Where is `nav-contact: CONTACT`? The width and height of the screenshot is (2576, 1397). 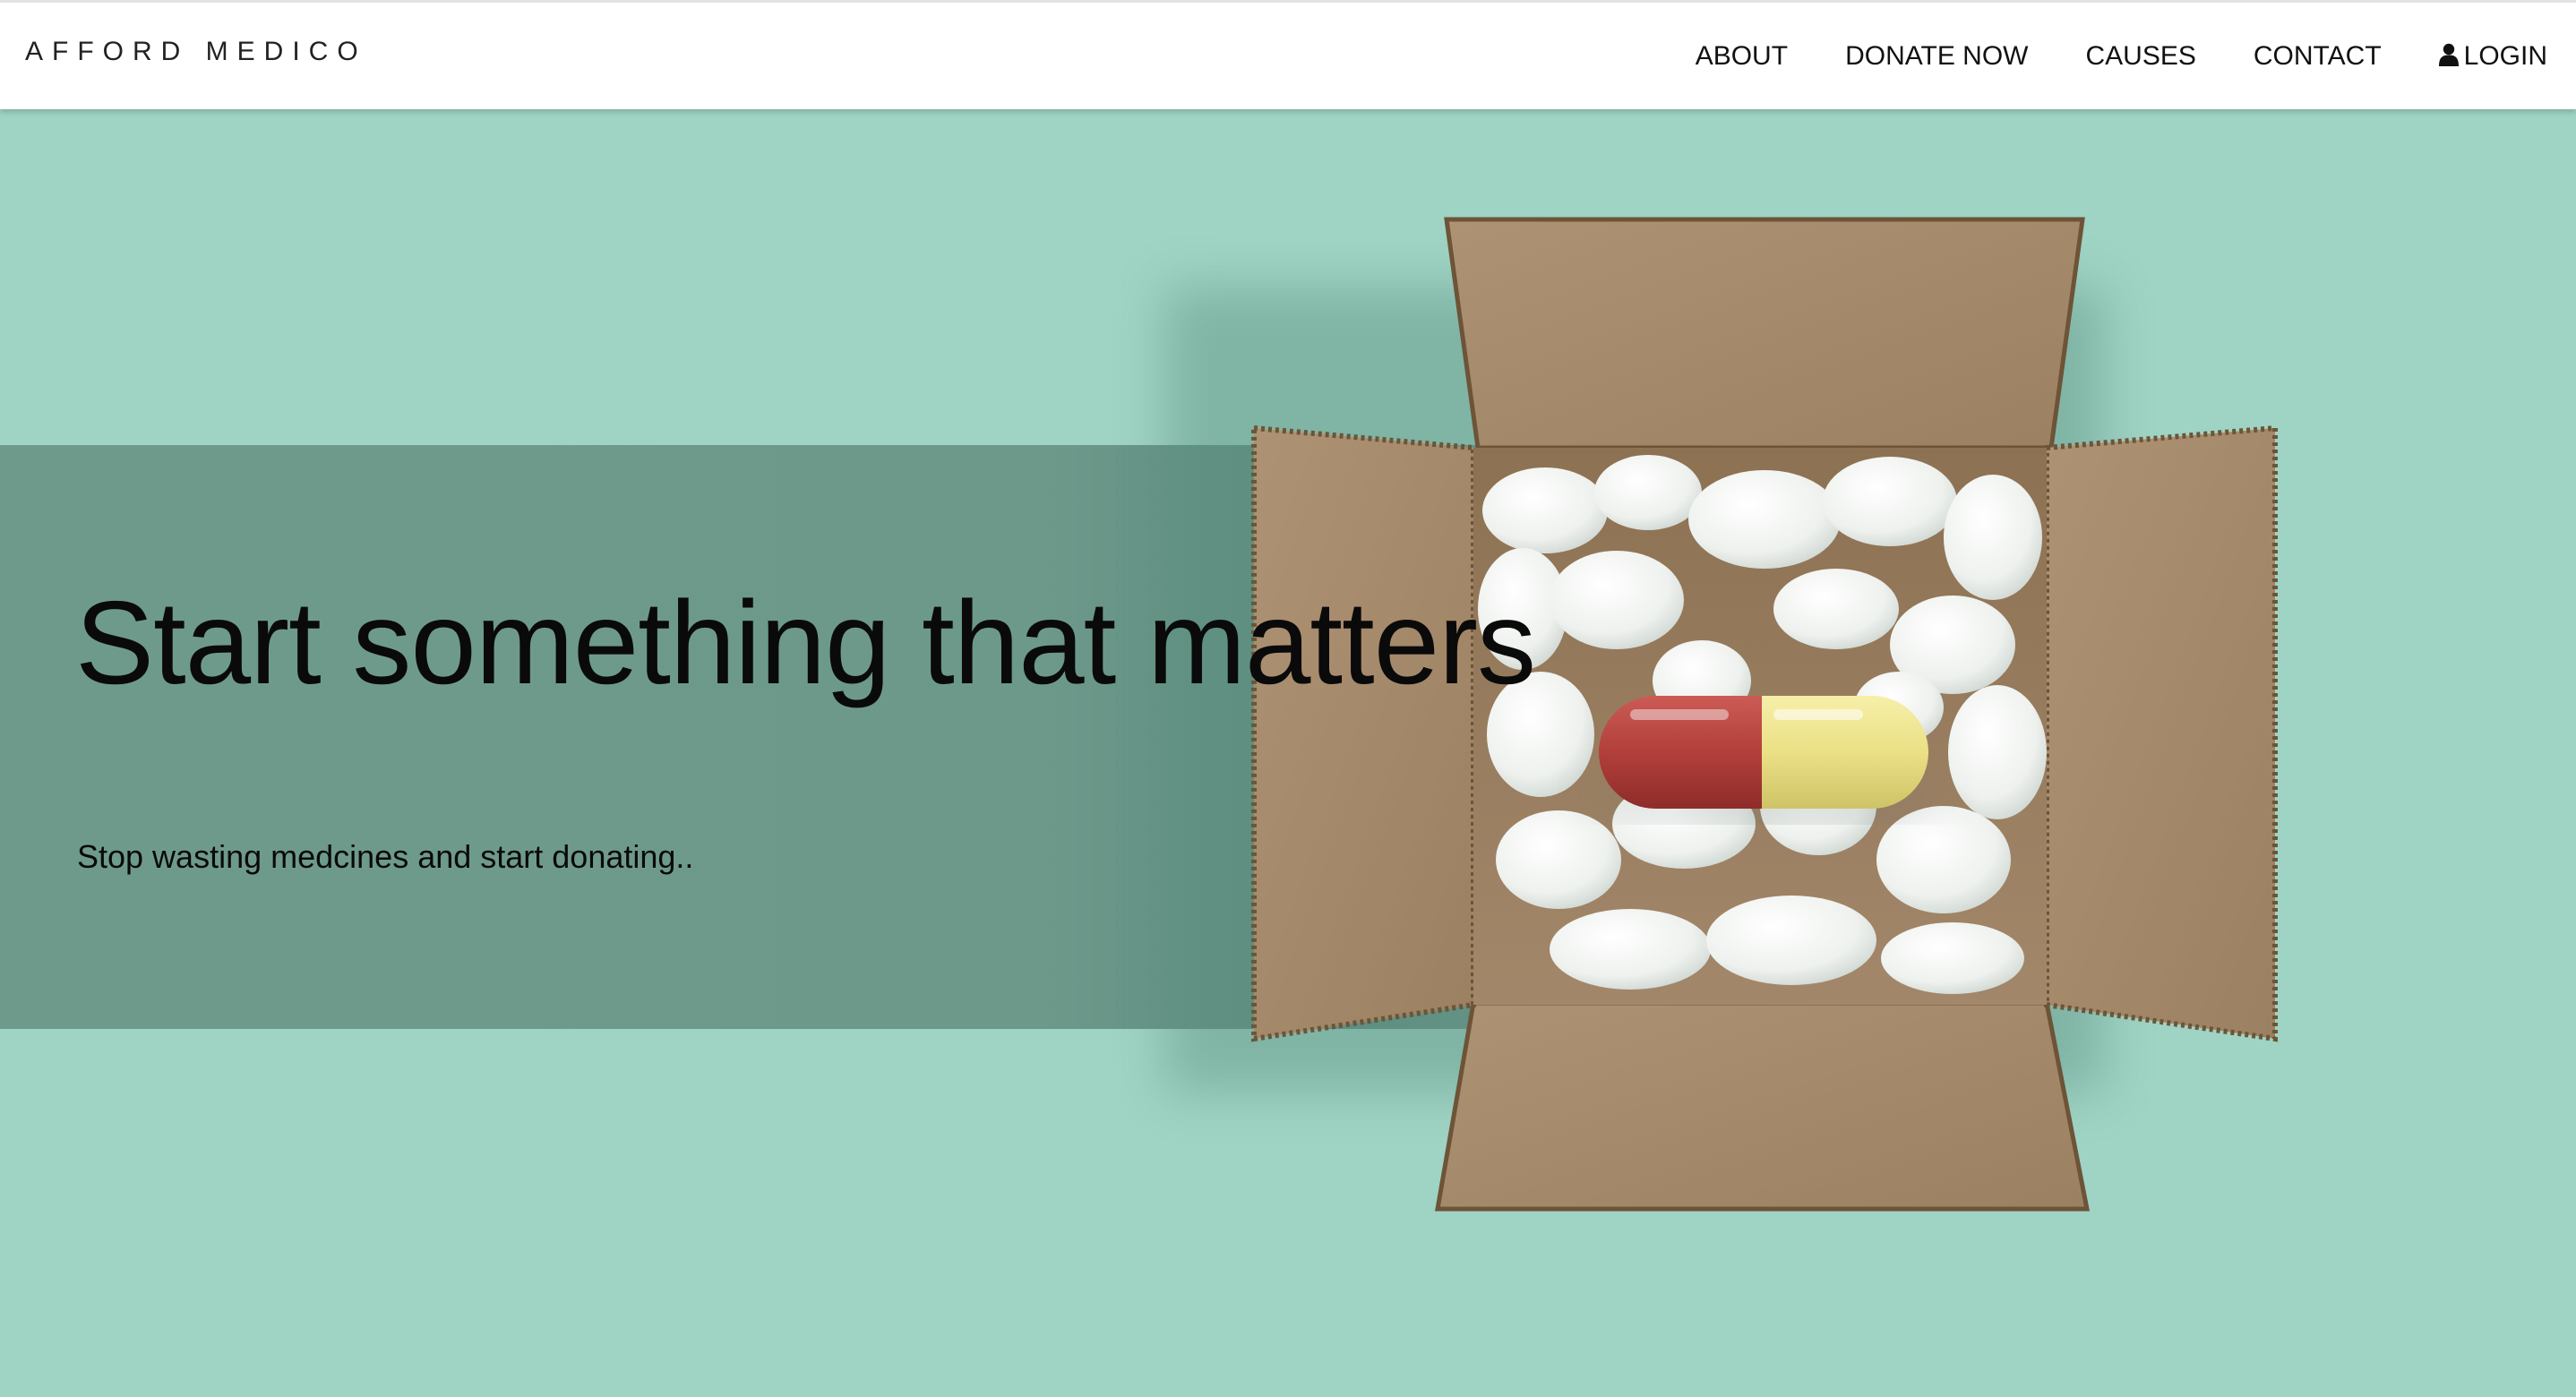 nav-contact: CONTACT is located at coordinates (2318, 56).